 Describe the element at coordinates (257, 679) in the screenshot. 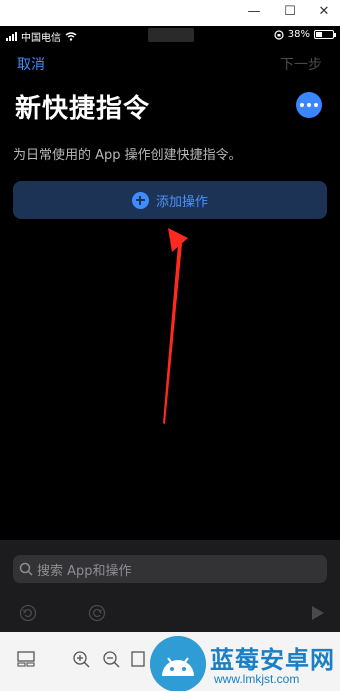

I see `watermark-url: www.lmkjst.com` at that location.